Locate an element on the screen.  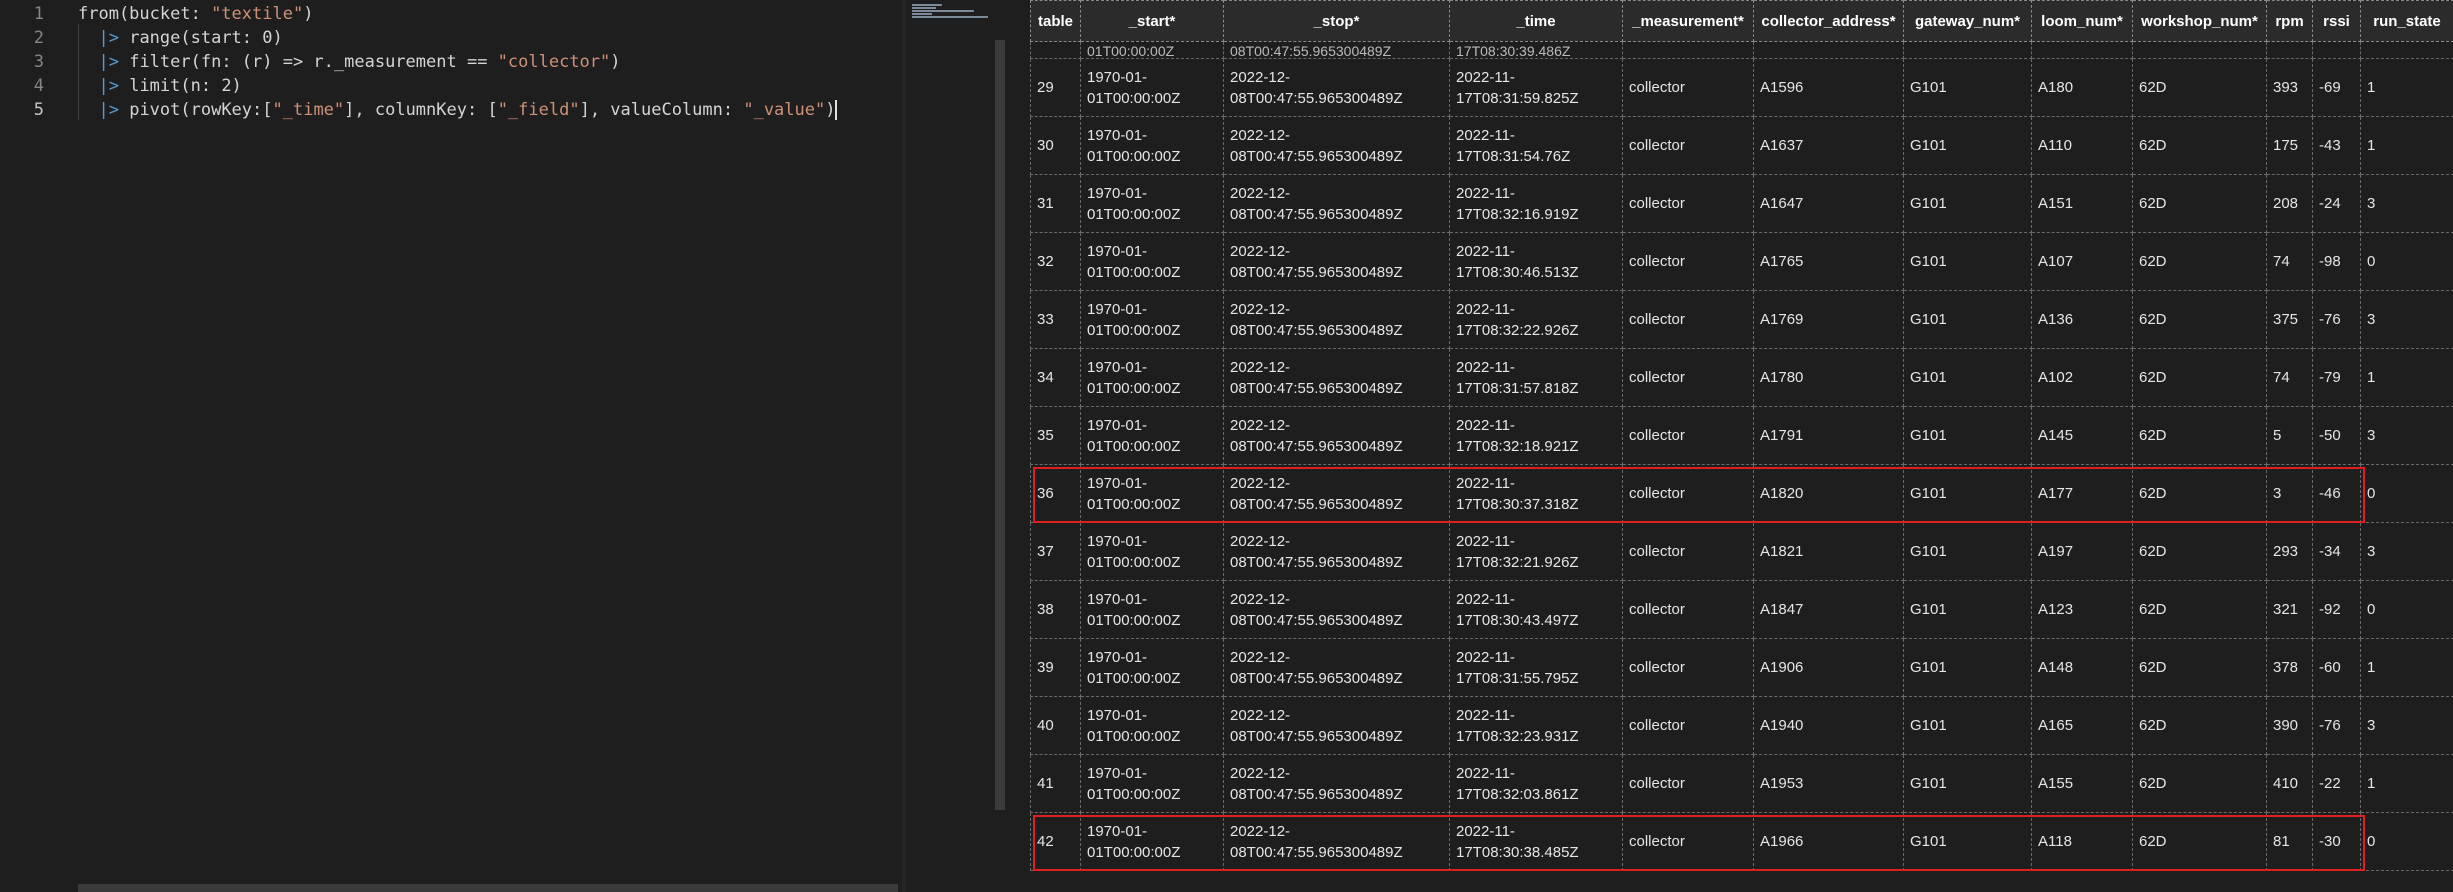
column-header: loom_num* is located at coordinates (2082, 21).